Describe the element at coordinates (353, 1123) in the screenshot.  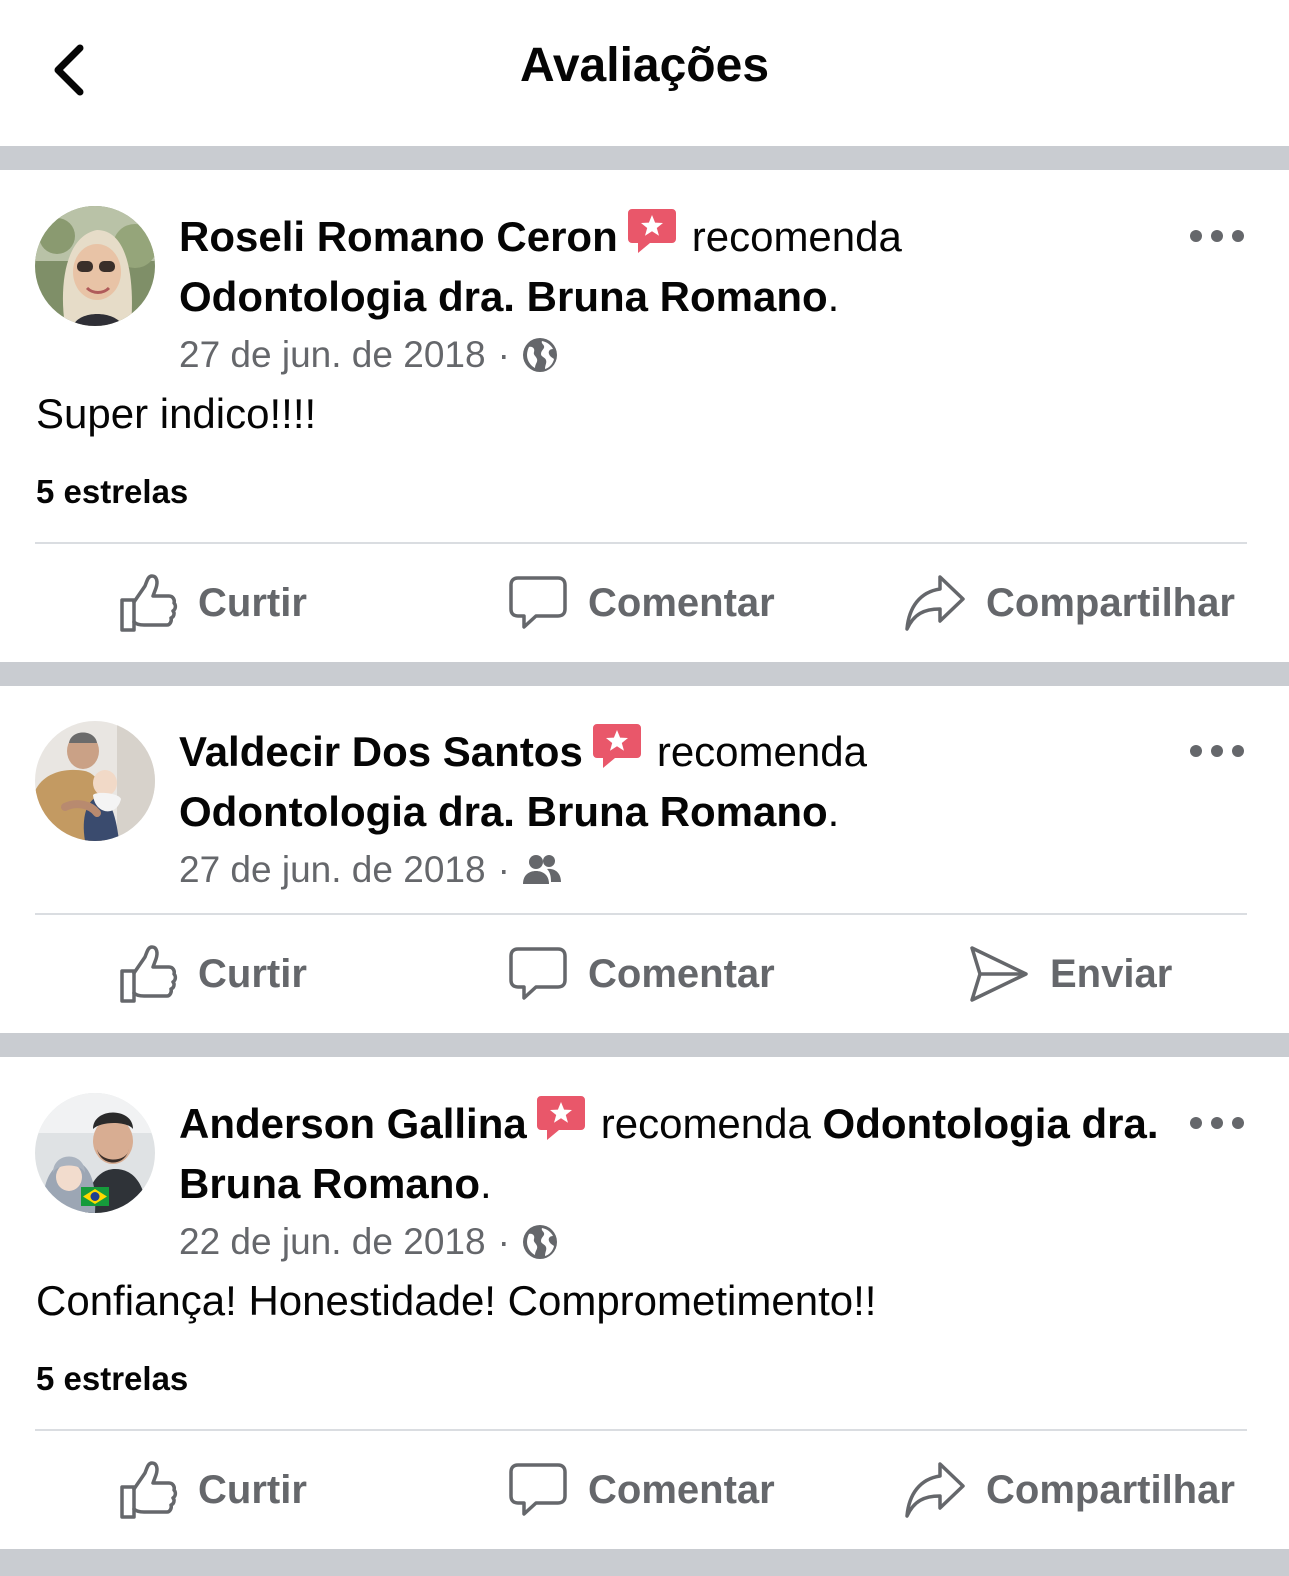
I see `author-name: Anderson Gallina` at that location.